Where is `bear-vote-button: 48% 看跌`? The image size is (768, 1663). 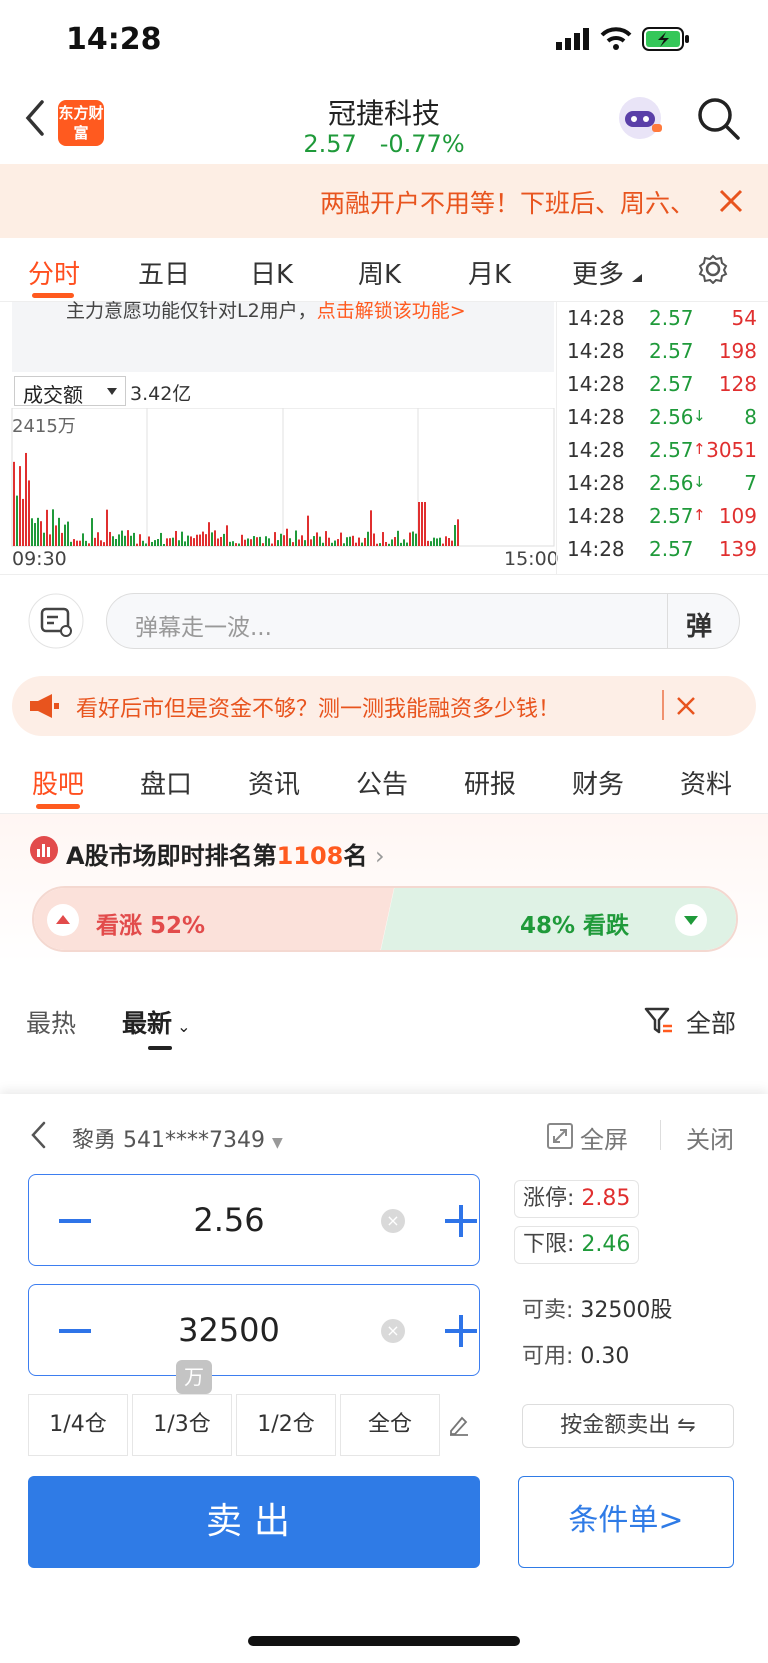
bear-vote-button: 48% 看跌 is located at coordinates (558, 919).